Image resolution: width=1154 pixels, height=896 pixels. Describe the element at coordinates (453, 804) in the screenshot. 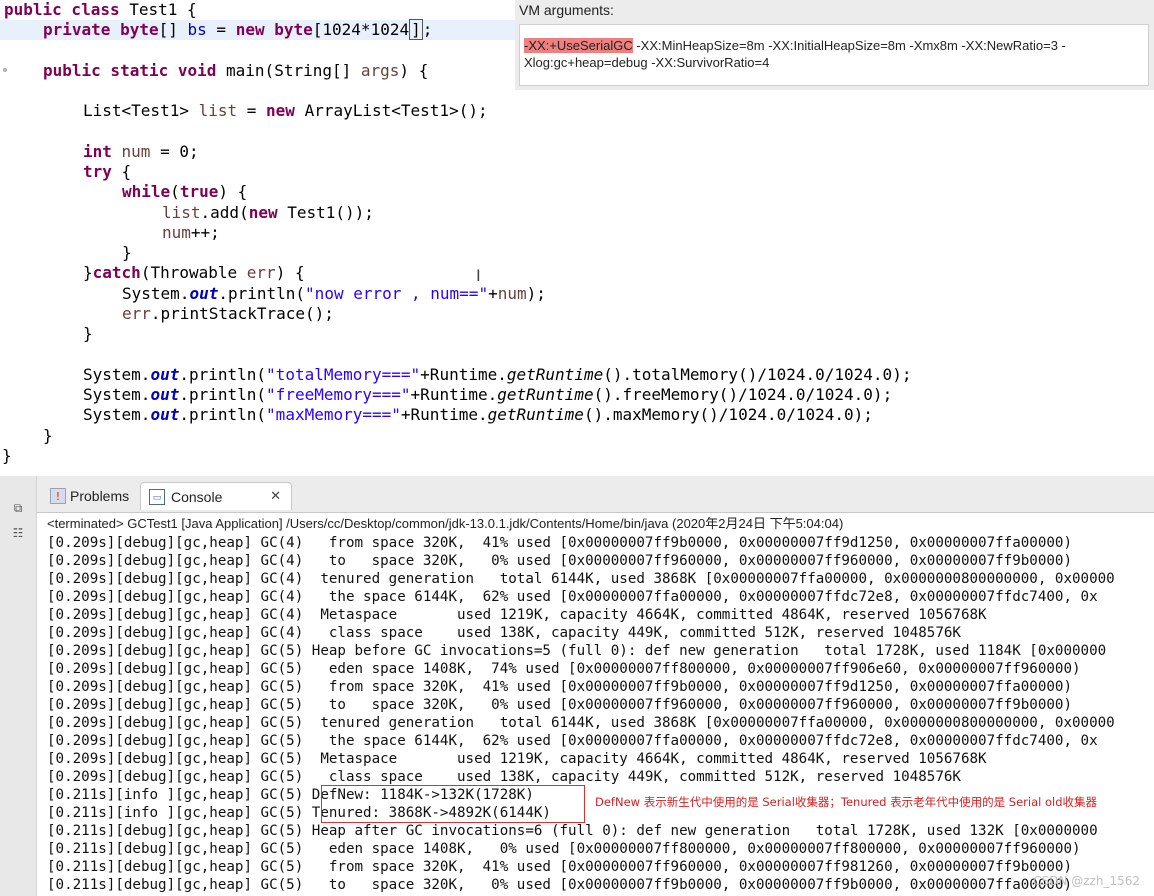

I see `highlight-box` at that location.